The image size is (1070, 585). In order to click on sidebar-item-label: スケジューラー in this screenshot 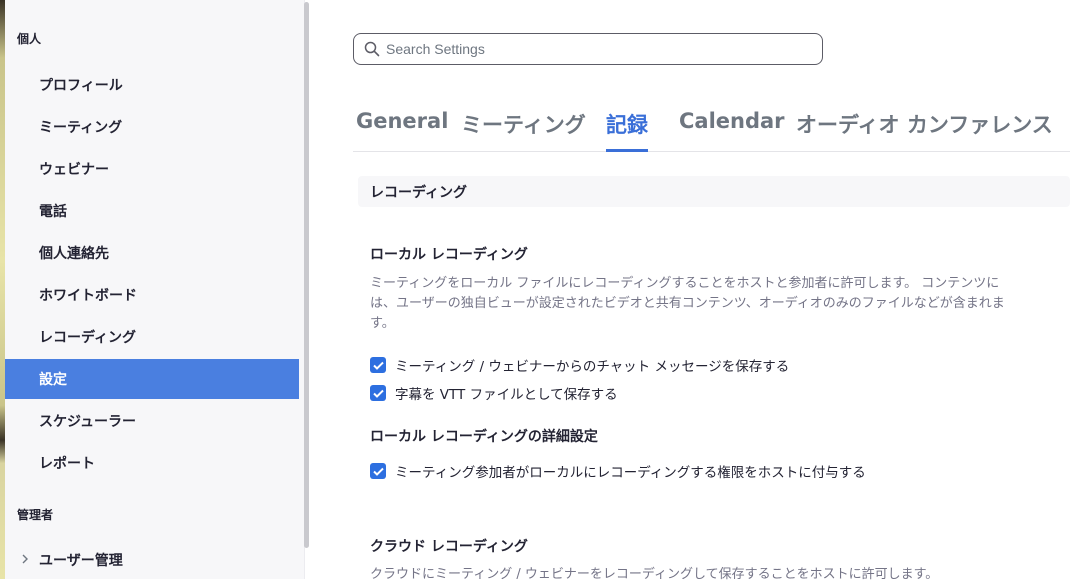, I will do `click(88, 422)`.